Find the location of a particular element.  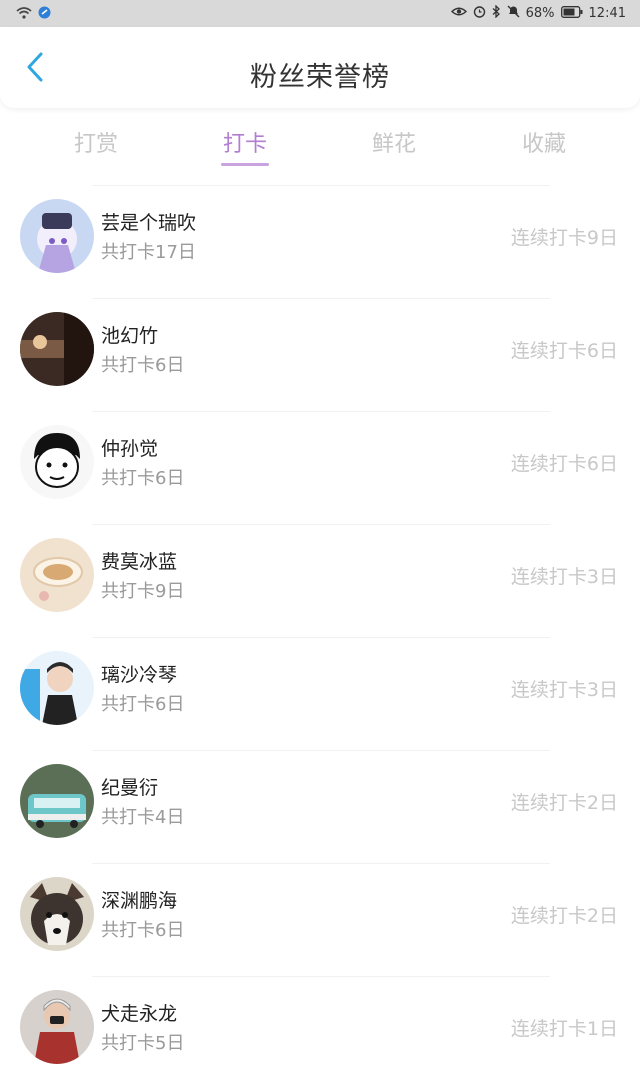

fan-streak: 连续打卡9日 is located at coordinates (564, 238).